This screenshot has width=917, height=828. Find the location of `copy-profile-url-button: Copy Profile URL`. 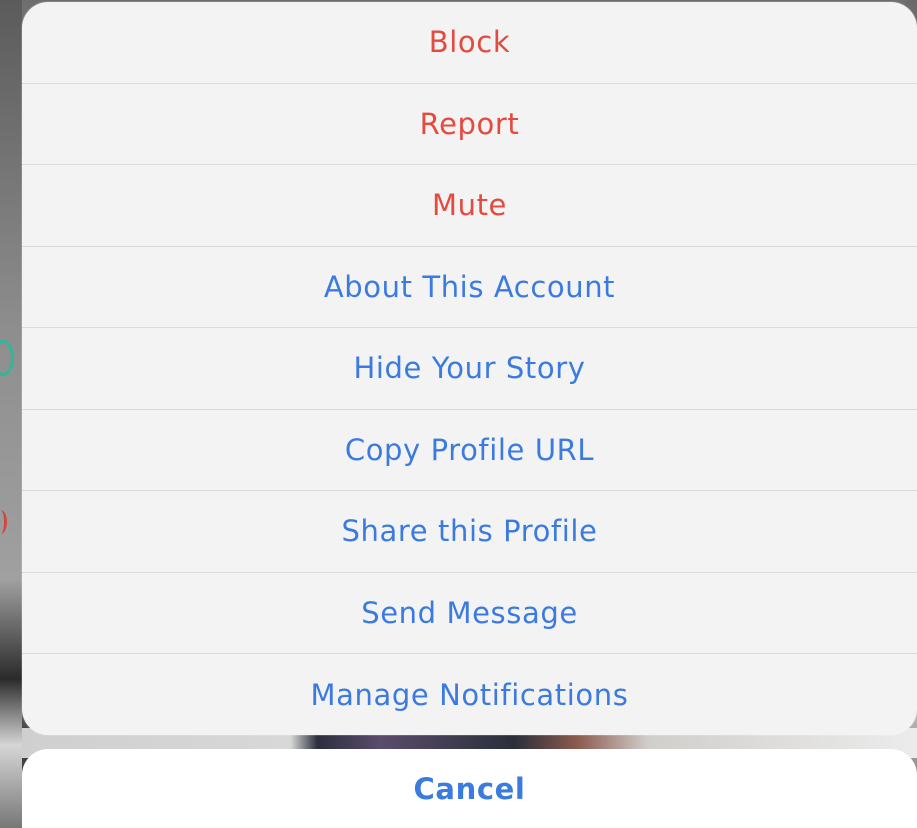

copy-profile-url-button: Copy Profile URL is located at coordinates (469, 450).